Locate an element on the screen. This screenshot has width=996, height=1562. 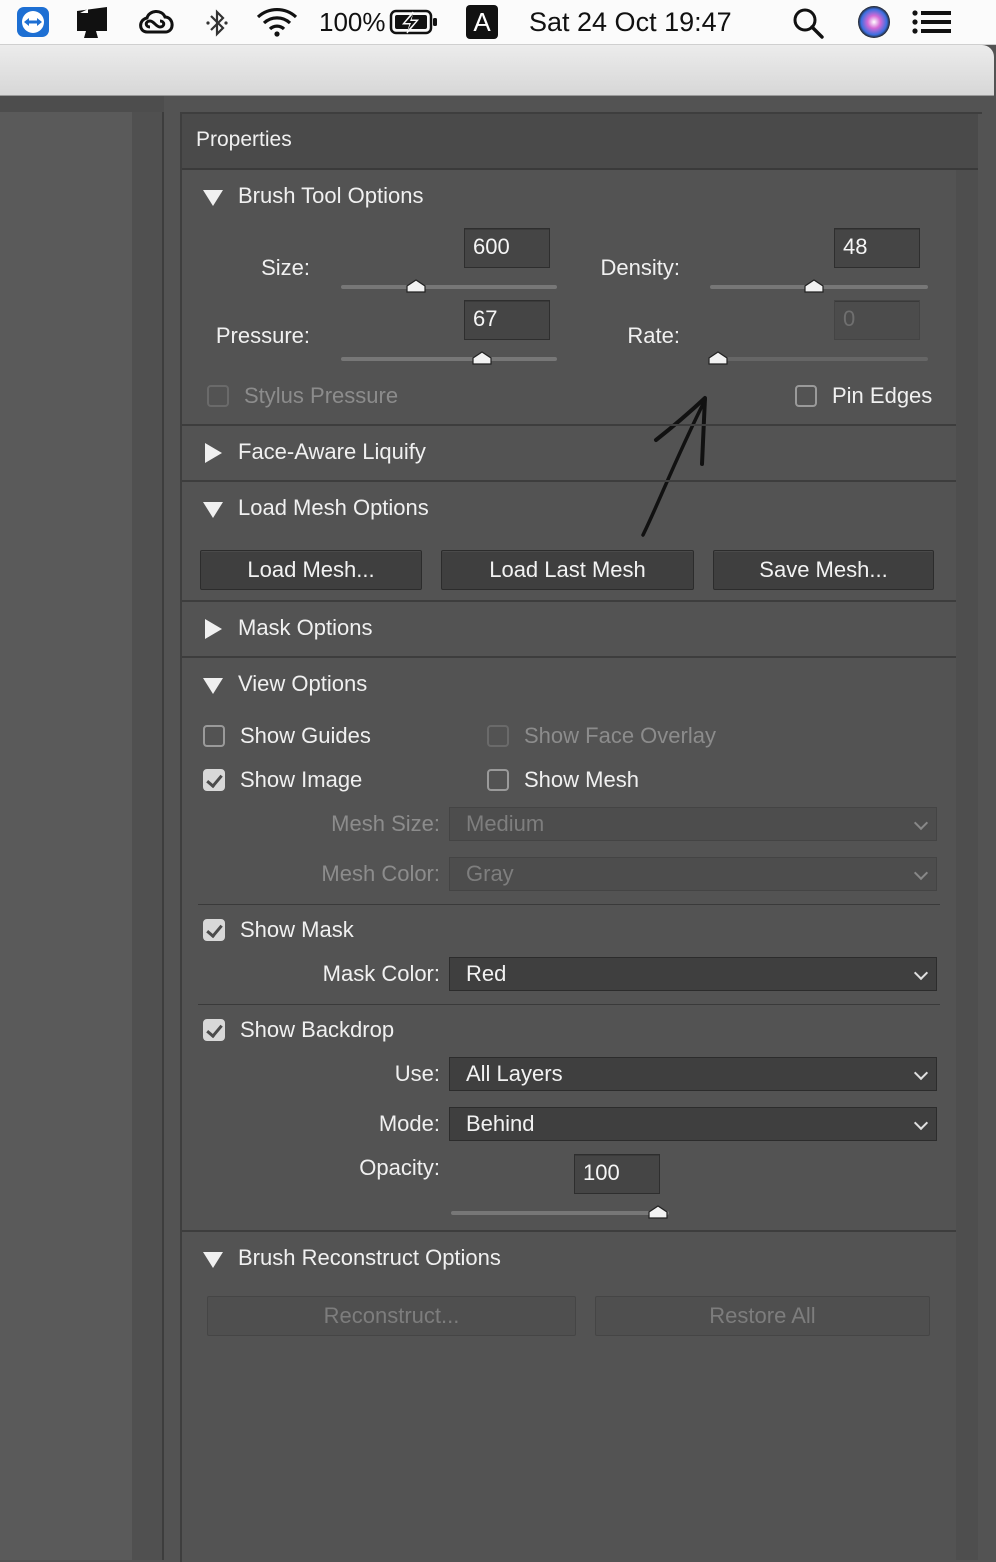
mode-label: Mode: is located at coordinates (409, 1123).